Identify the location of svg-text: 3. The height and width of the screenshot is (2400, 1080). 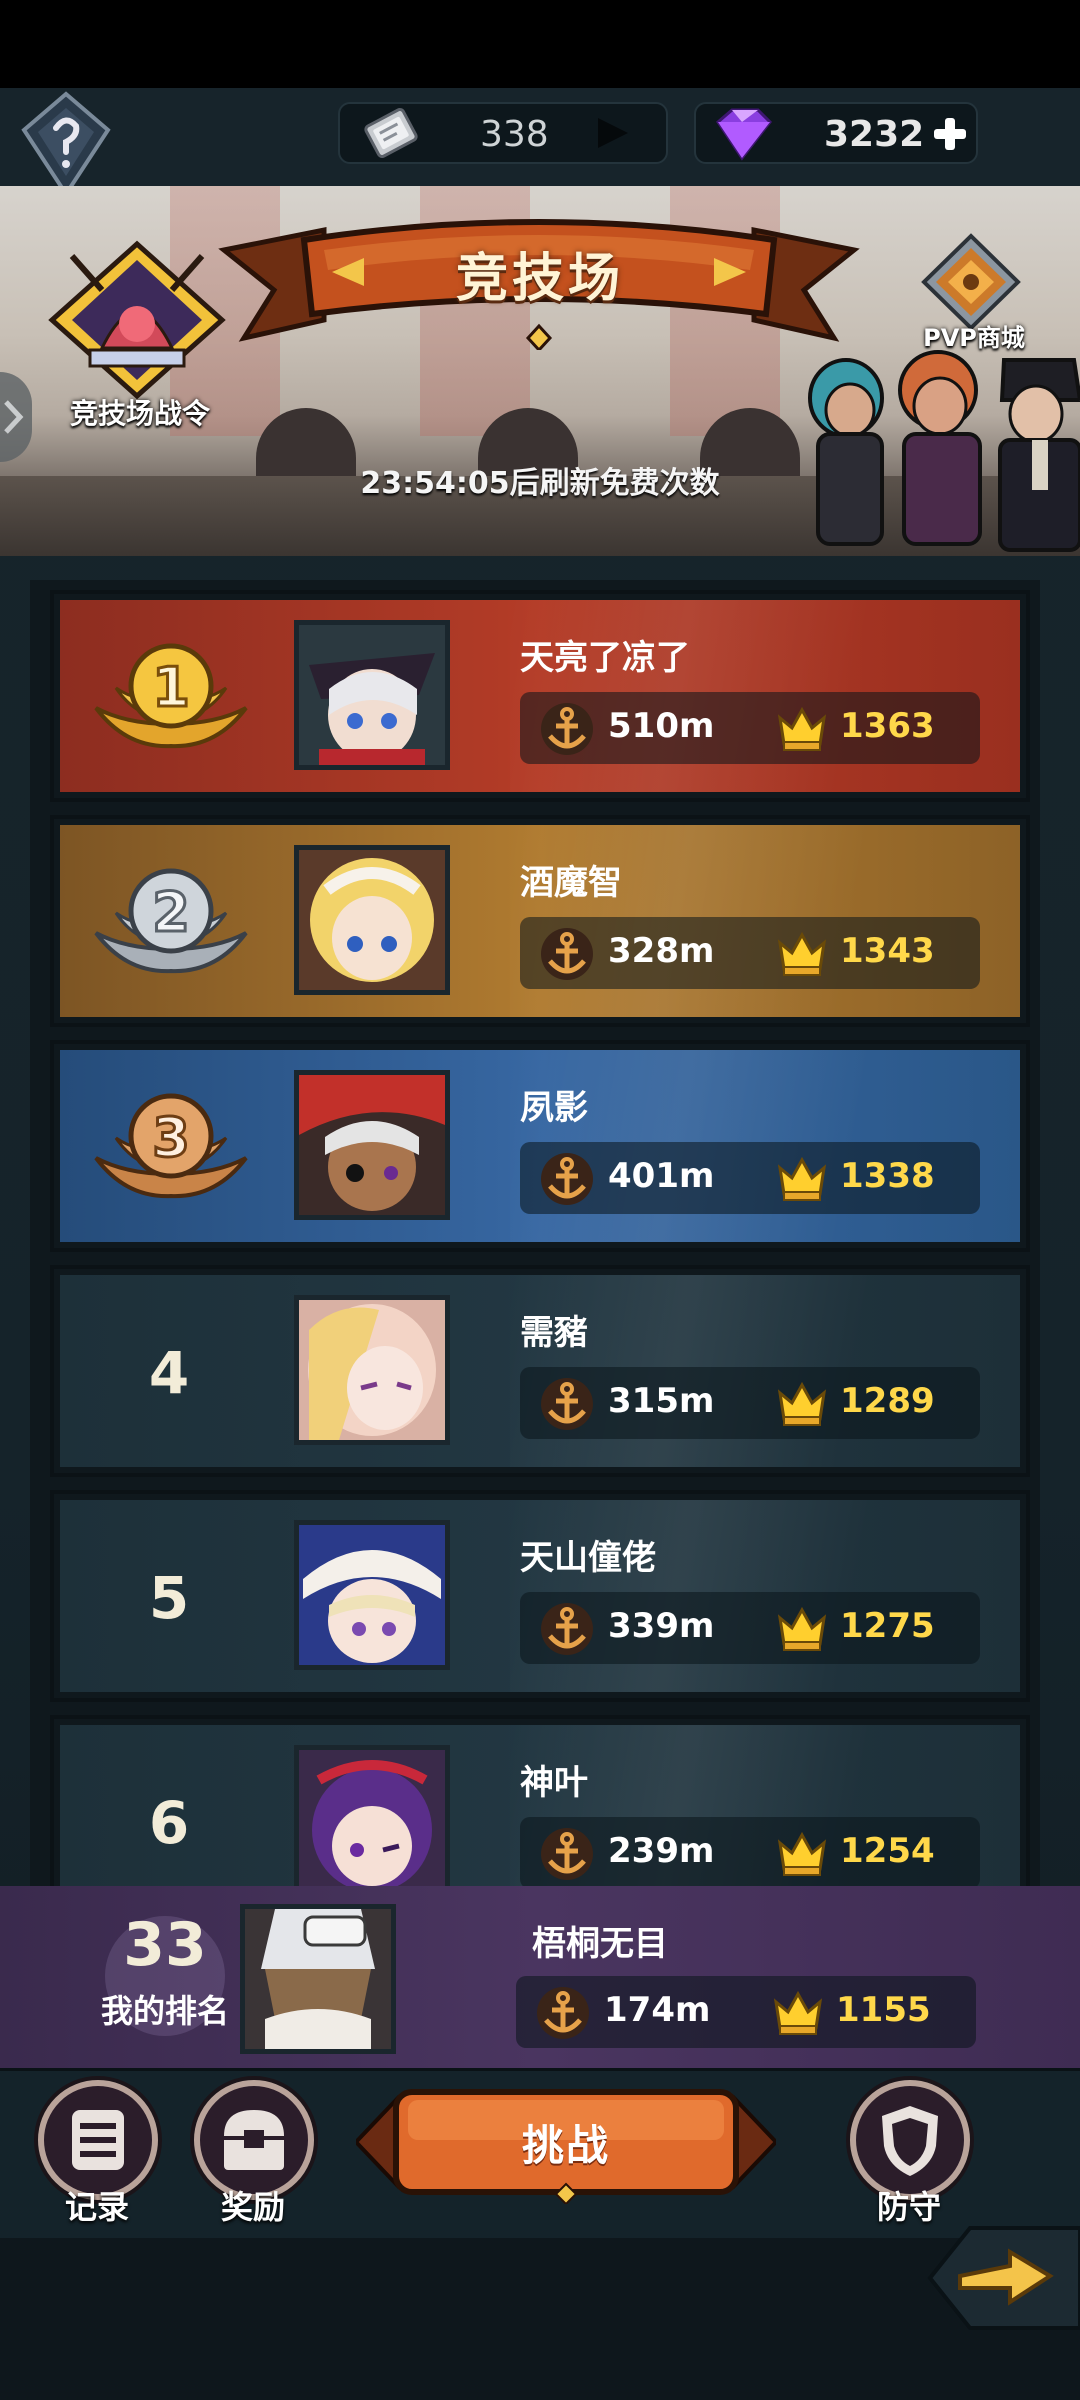
(171, 1137).